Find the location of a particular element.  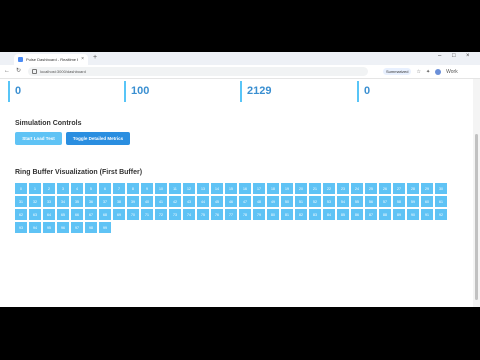

ring-buffer-cell: 91 is located at coordinates (427, 214).